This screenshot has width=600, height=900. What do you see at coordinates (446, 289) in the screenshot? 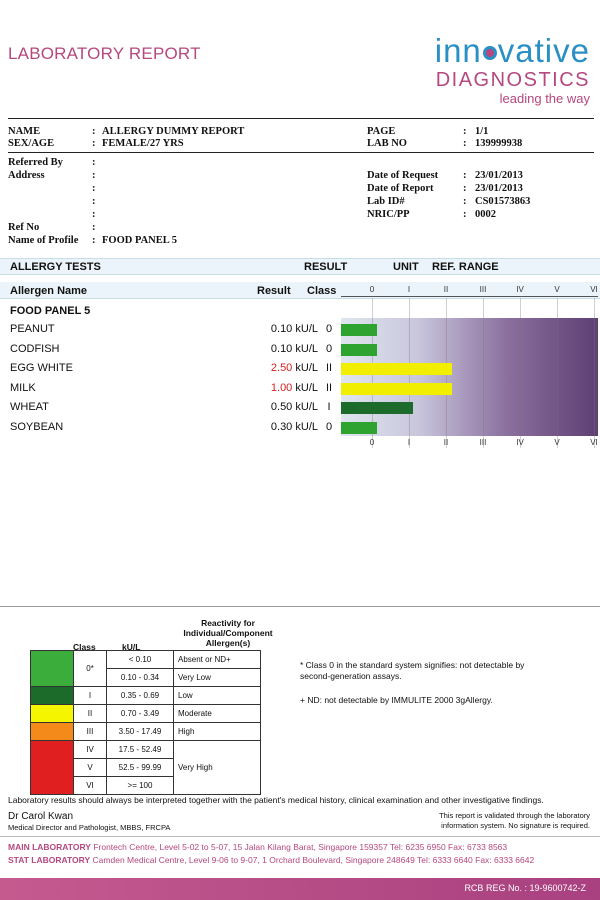
I see `scale-tick-top: II` at bounding box center [446, 289].